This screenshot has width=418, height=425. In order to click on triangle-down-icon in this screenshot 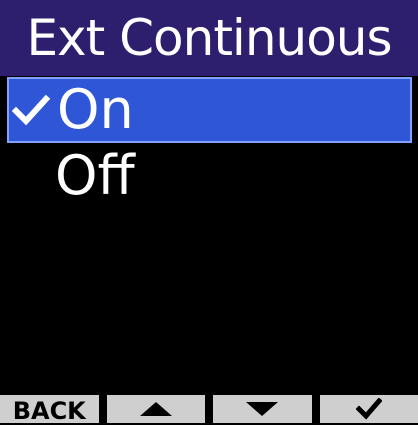, I will do `click(262, 409)`.